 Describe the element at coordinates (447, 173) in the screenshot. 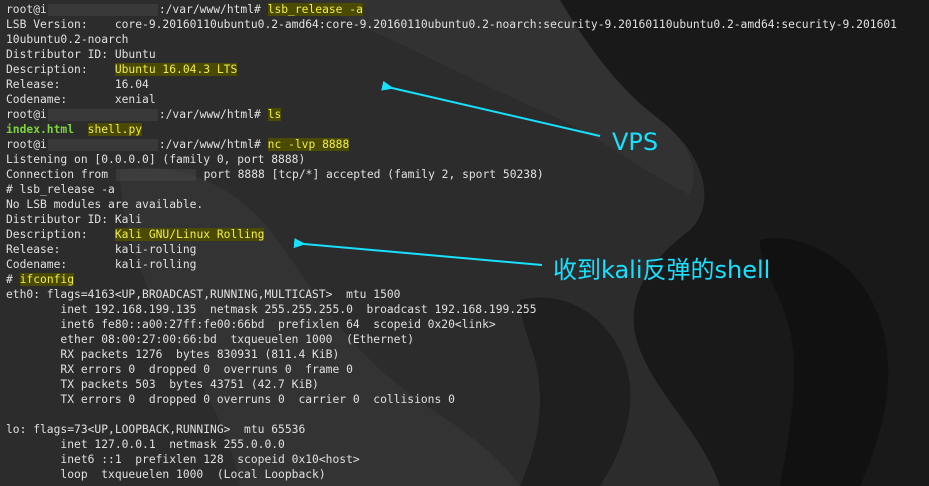

I see `annotation-arrows` at that location.